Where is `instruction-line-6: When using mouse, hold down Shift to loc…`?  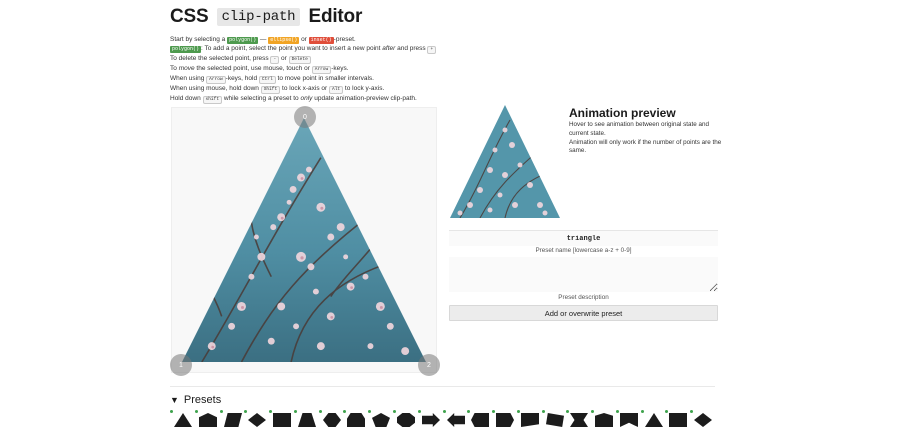
instruction-line-6: When using mouse, hold down Shift to loc… is located at coordinates (330, 89).